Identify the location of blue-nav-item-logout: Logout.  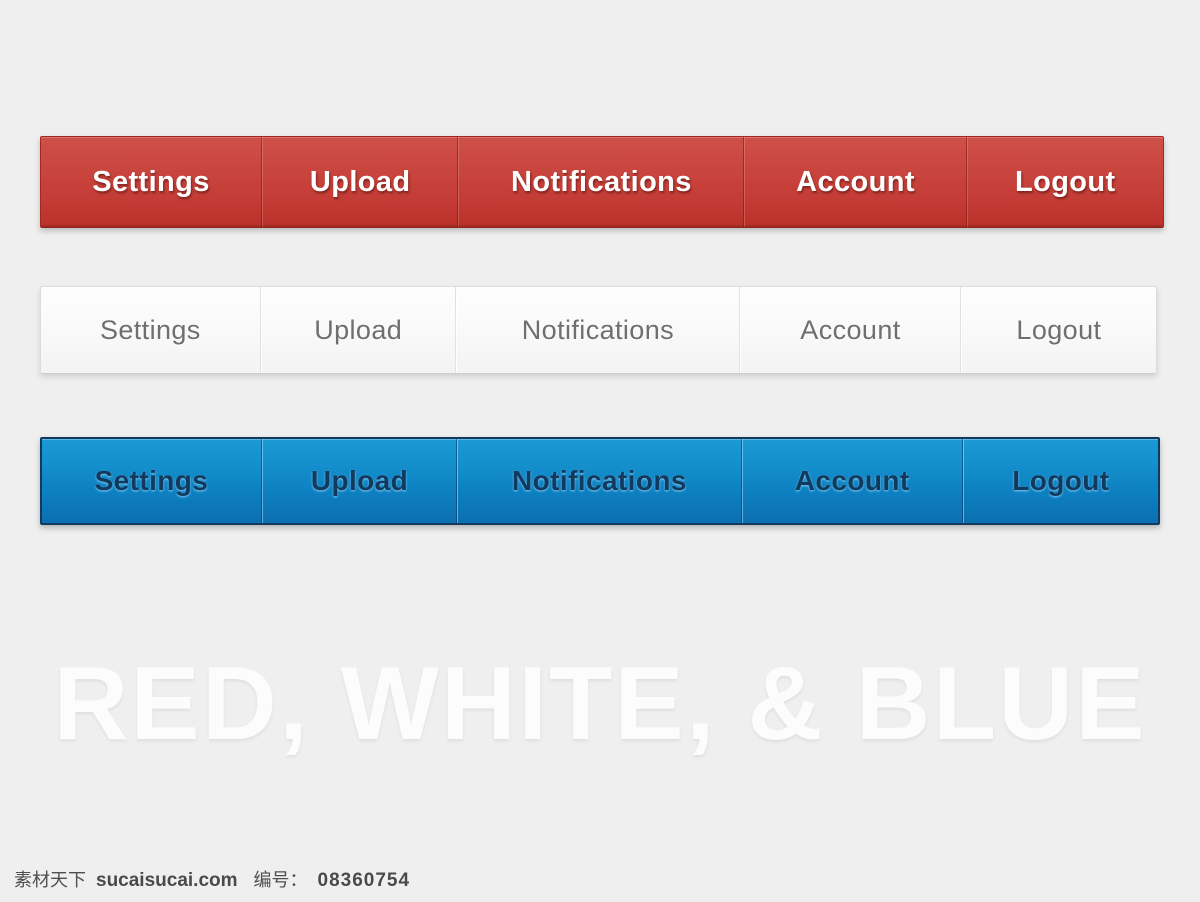
(1060, 481).